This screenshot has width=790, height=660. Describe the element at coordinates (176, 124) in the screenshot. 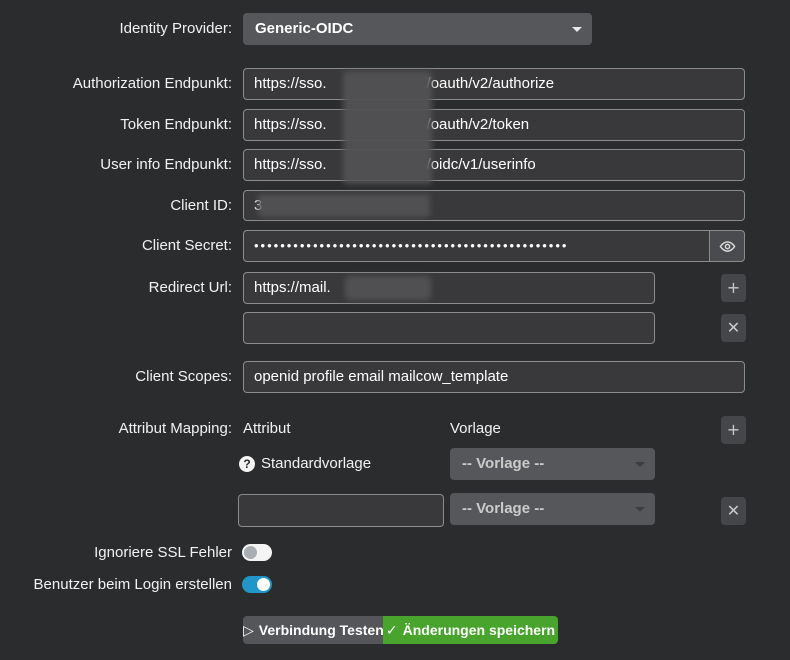

I see `token-endpoint-label: Token Endpunkt:` at that location.